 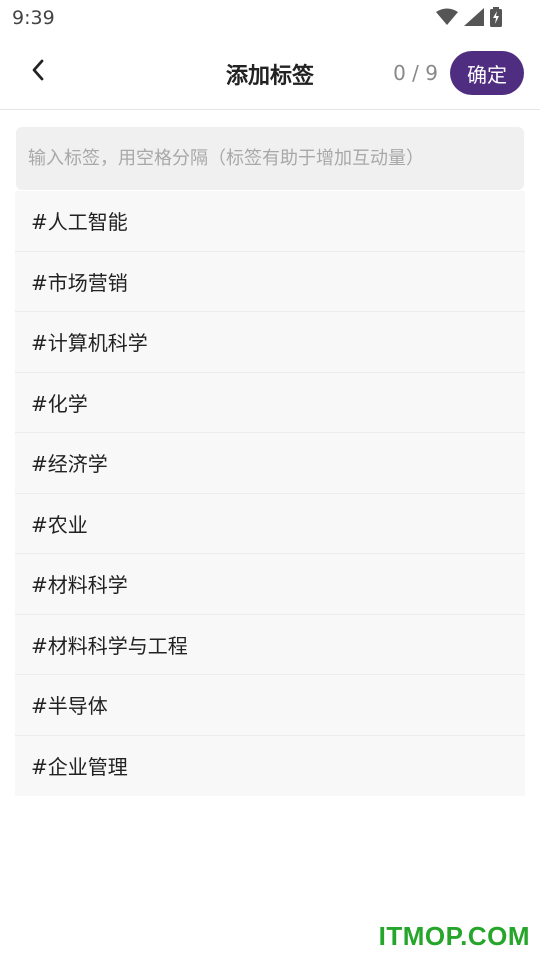 I want to click on status-bar: 9:39, so click(x=270, y=18).